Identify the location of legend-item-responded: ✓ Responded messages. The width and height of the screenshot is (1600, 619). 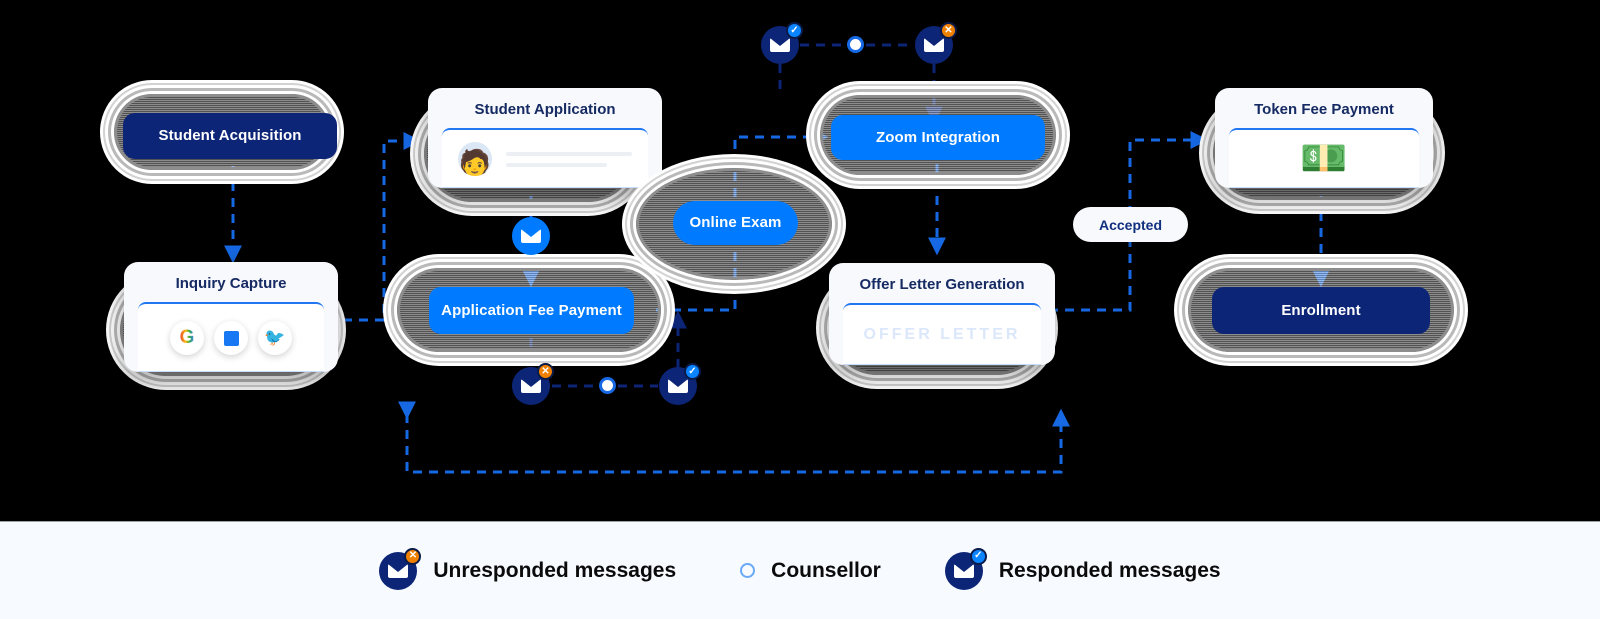
(1082, 568).